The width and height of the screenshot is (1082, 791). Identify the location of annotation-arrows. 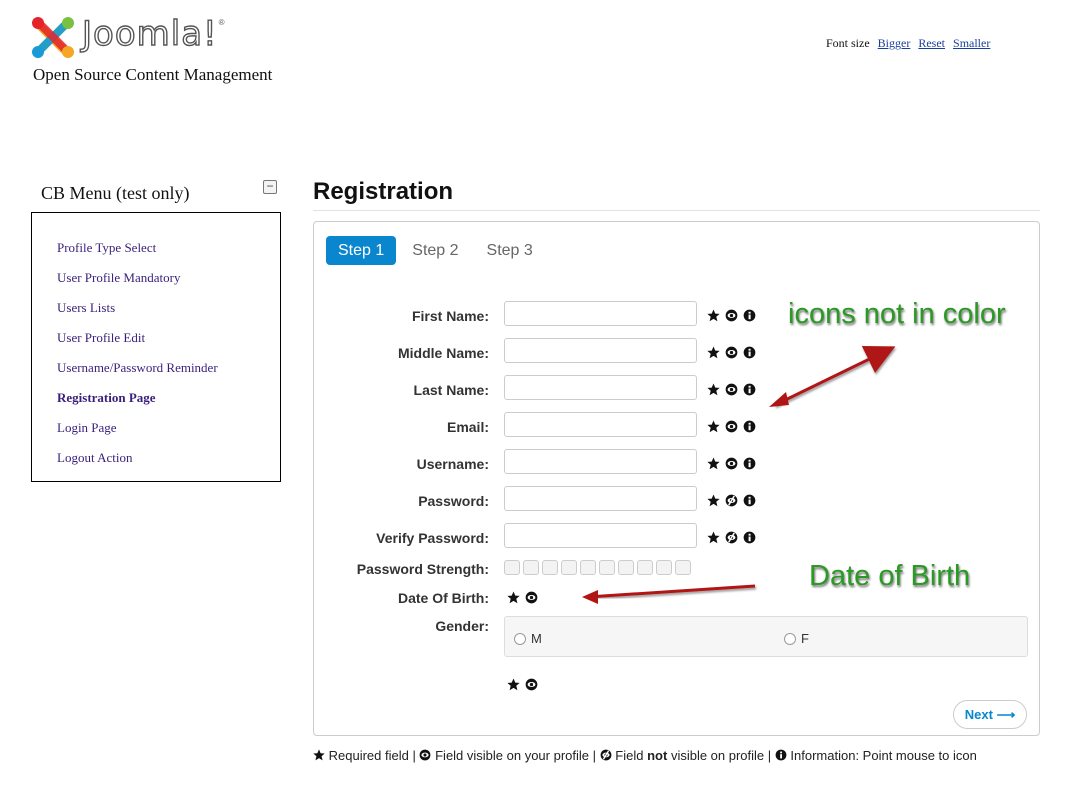
(739, 475).